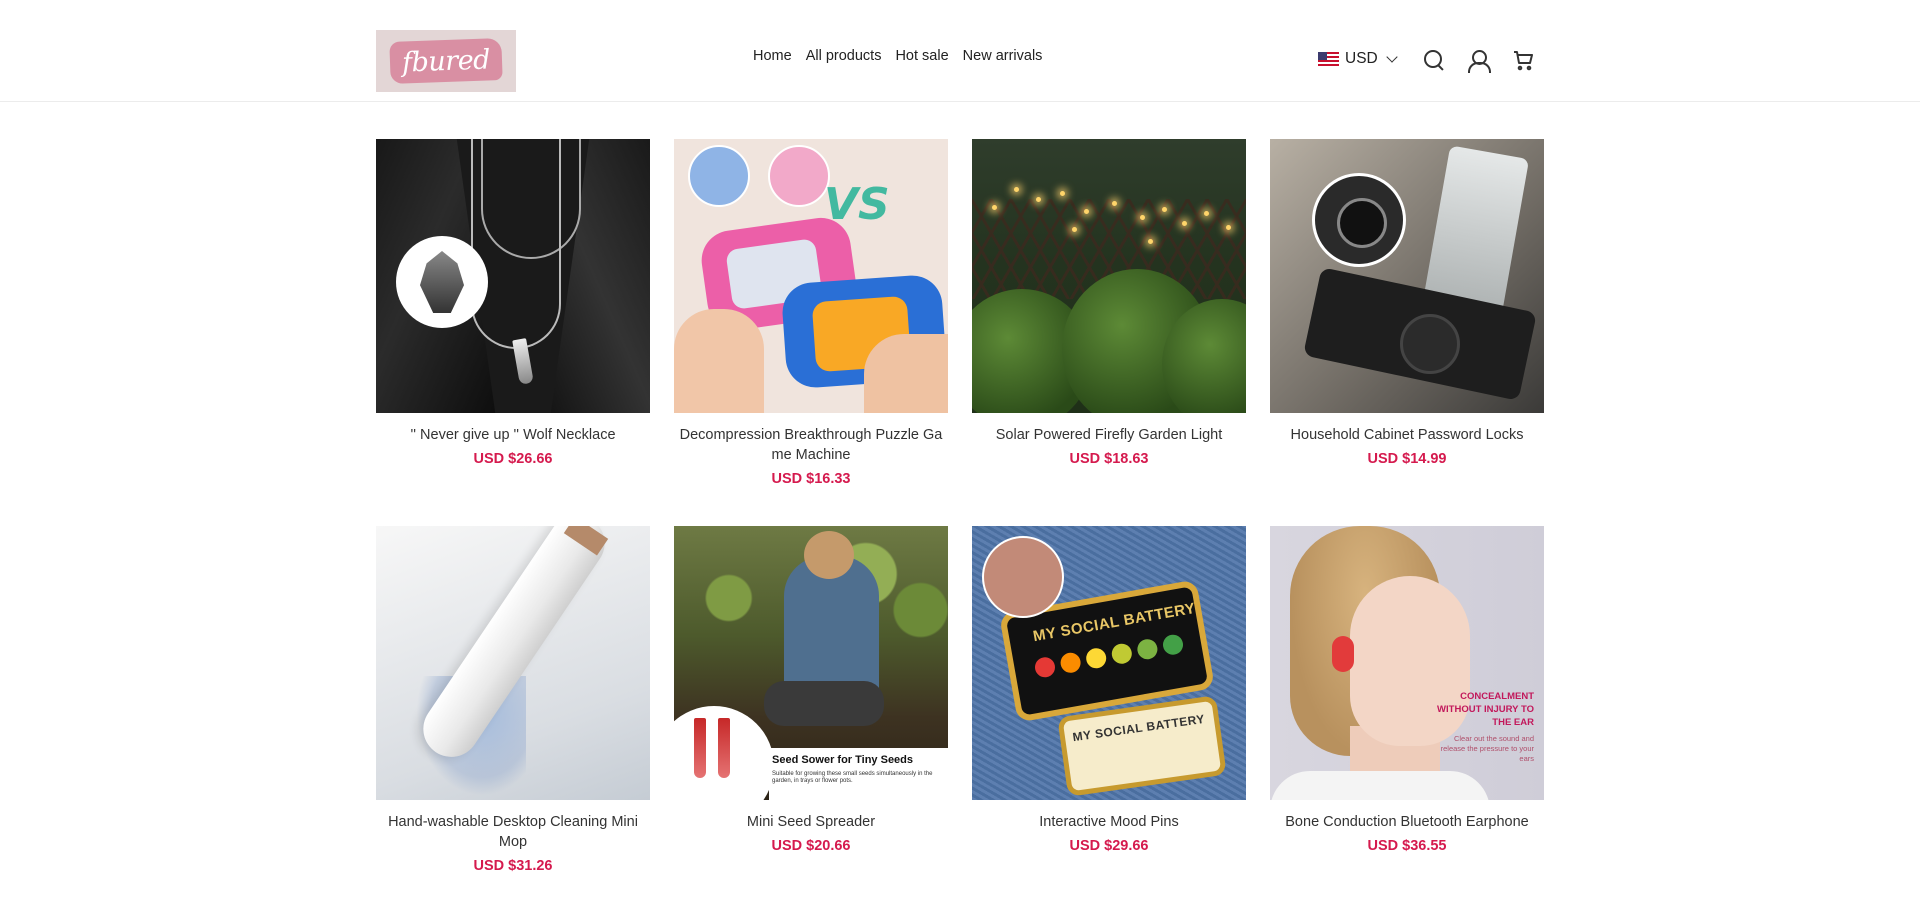 This screenshot has width=1920, height=913. I want to click on product-title: Interactive Mood Pins, so click(1109, 822).